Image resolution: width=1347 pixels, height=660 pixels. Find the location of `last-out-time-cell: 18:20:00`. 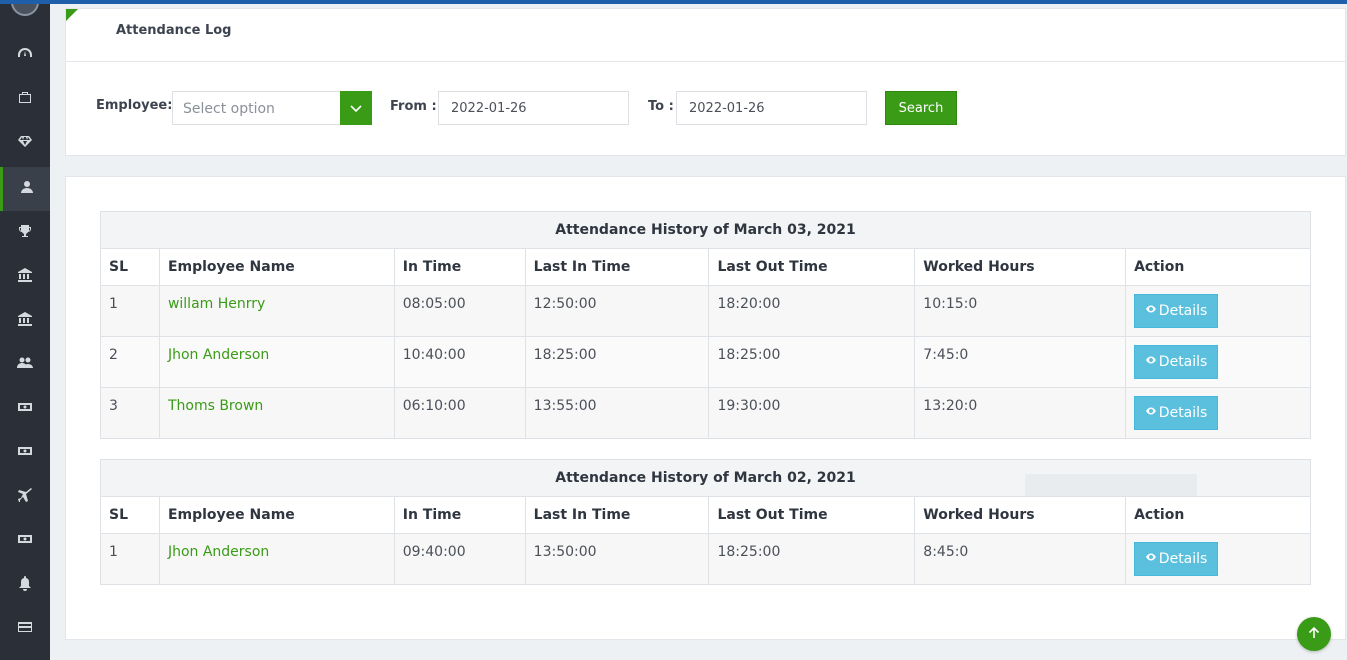

last-out-time-cell: 18:20:00 is located at coordinates (812, 311).